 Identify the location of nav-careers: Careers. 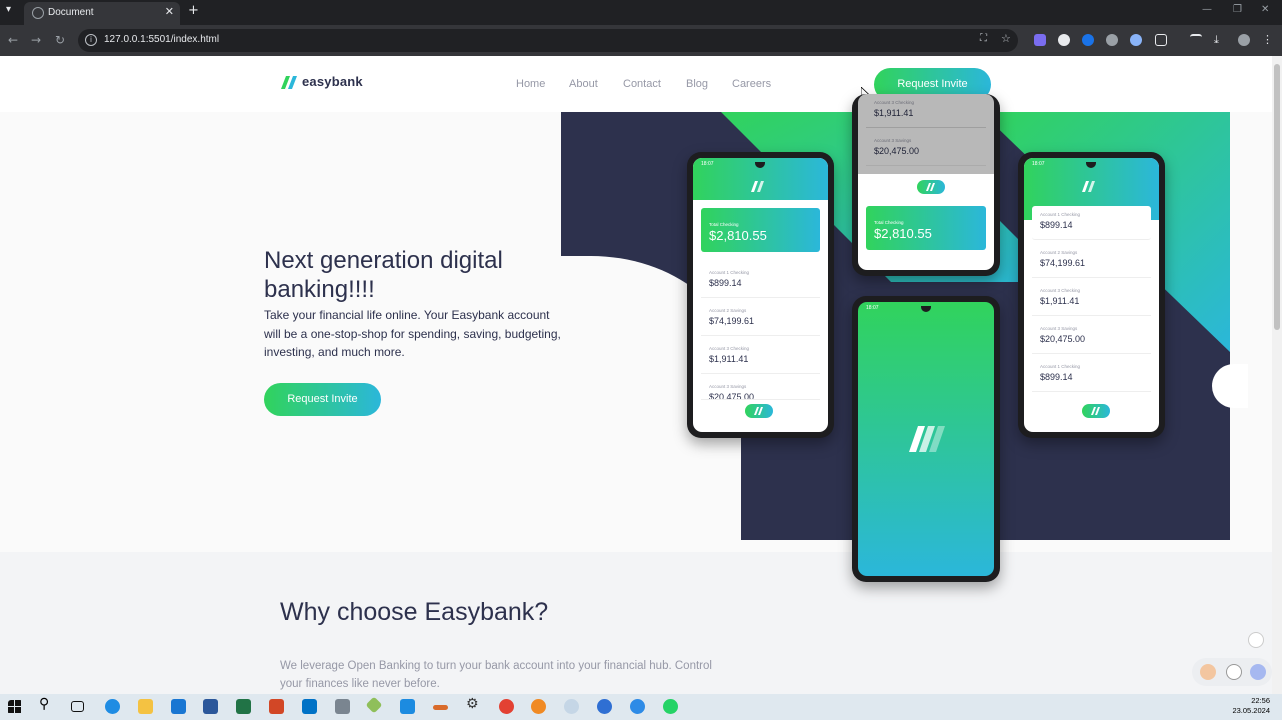
(751, 84).